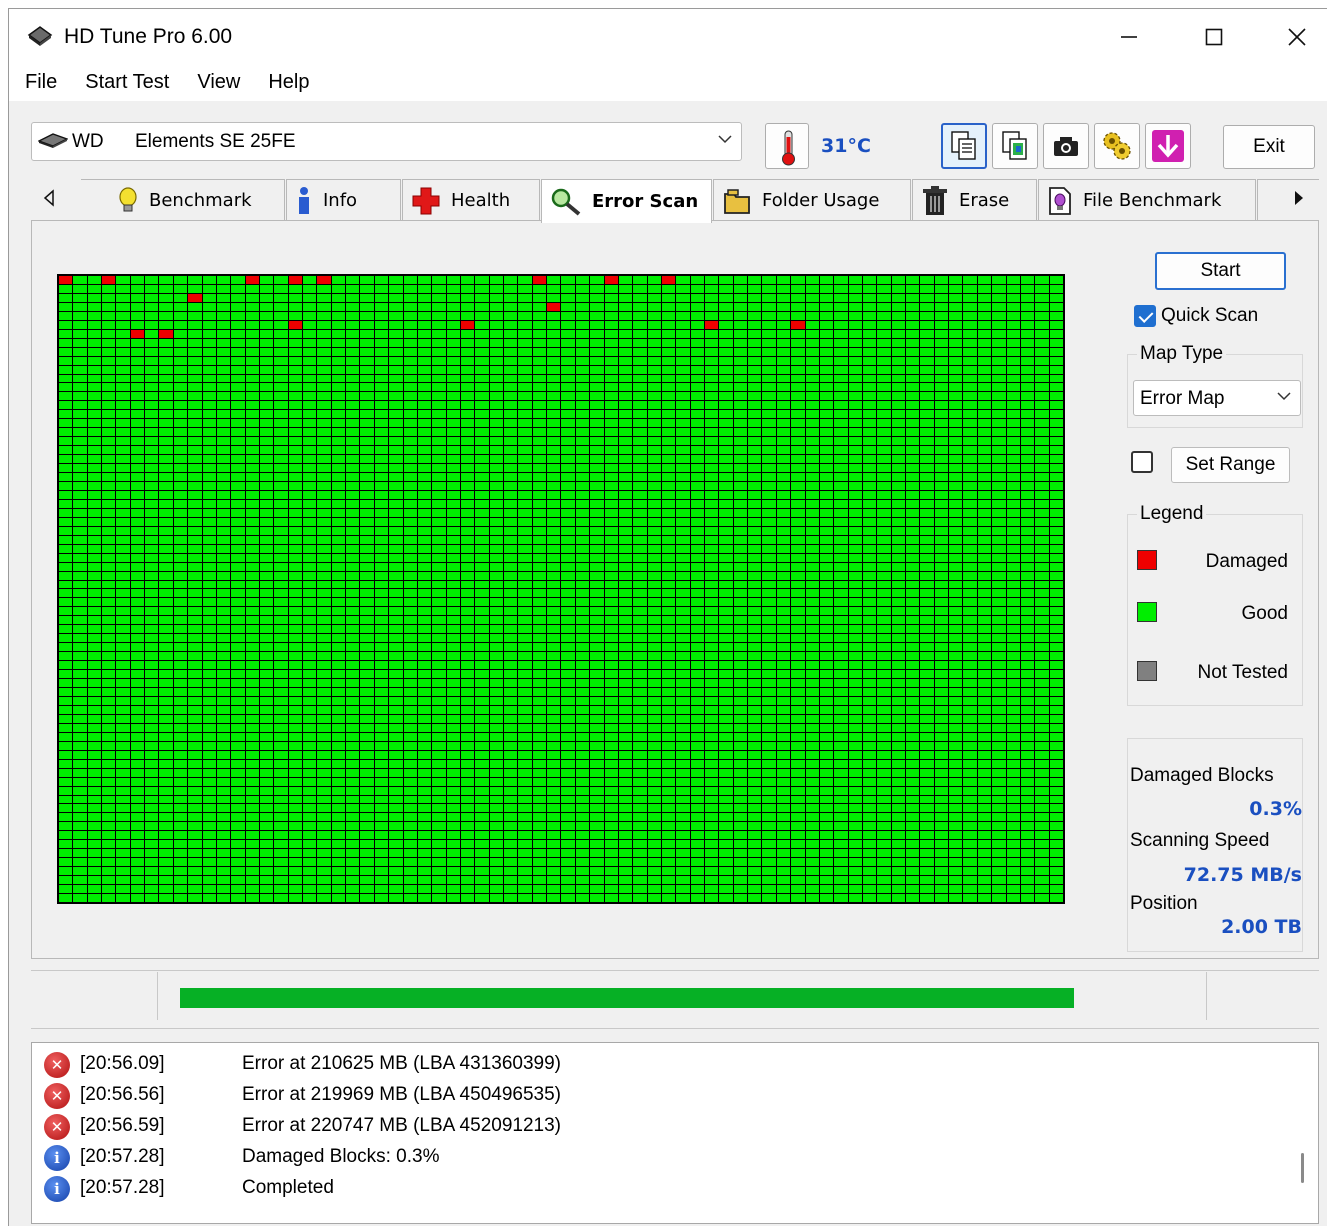  What do you see at coordinates (1297, 37) in the screenshot?
I see `close-button` at bounding box center [1297, 37].